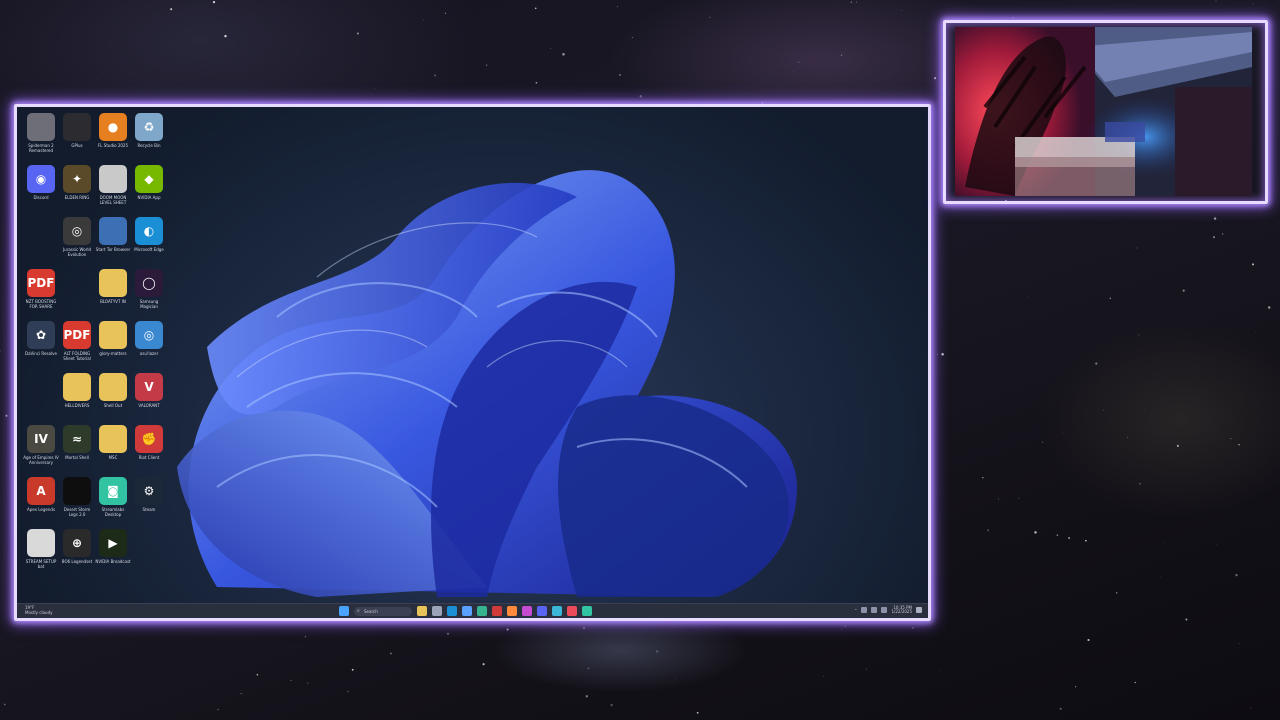  I want to click on taskbar-clock: 10:35 PM 1/22/2025, so click(901, 610).